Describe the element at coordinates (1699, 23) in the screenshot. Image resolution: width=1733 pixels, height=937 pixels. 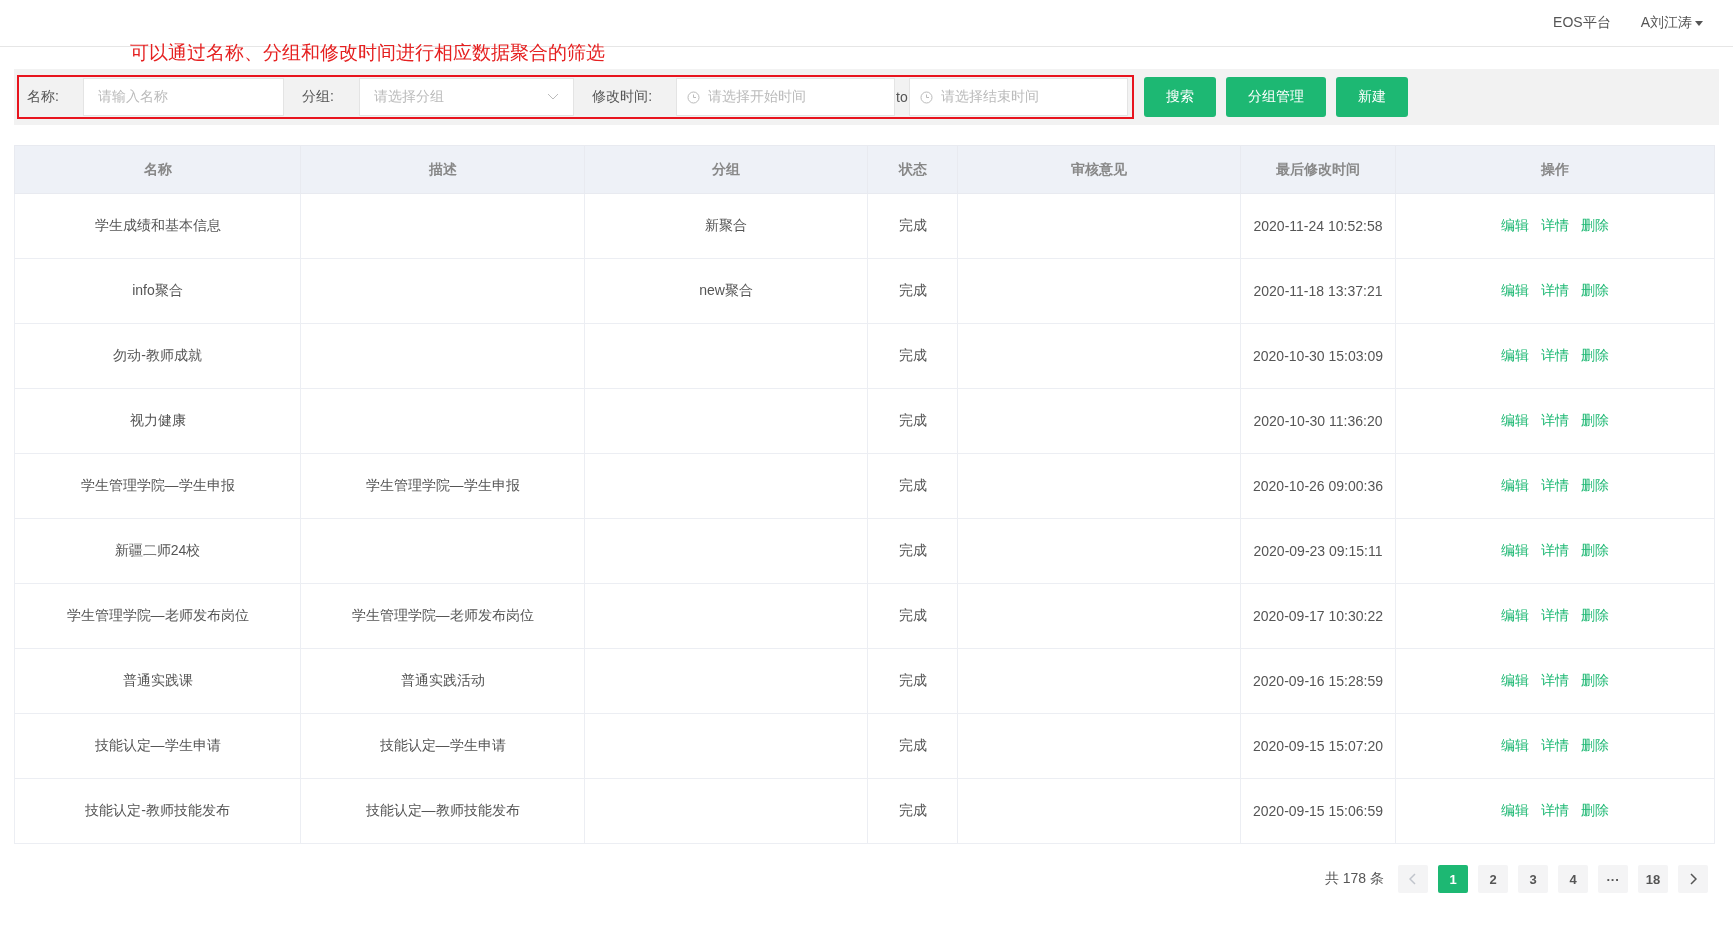
I see `caret-icon` at that location.